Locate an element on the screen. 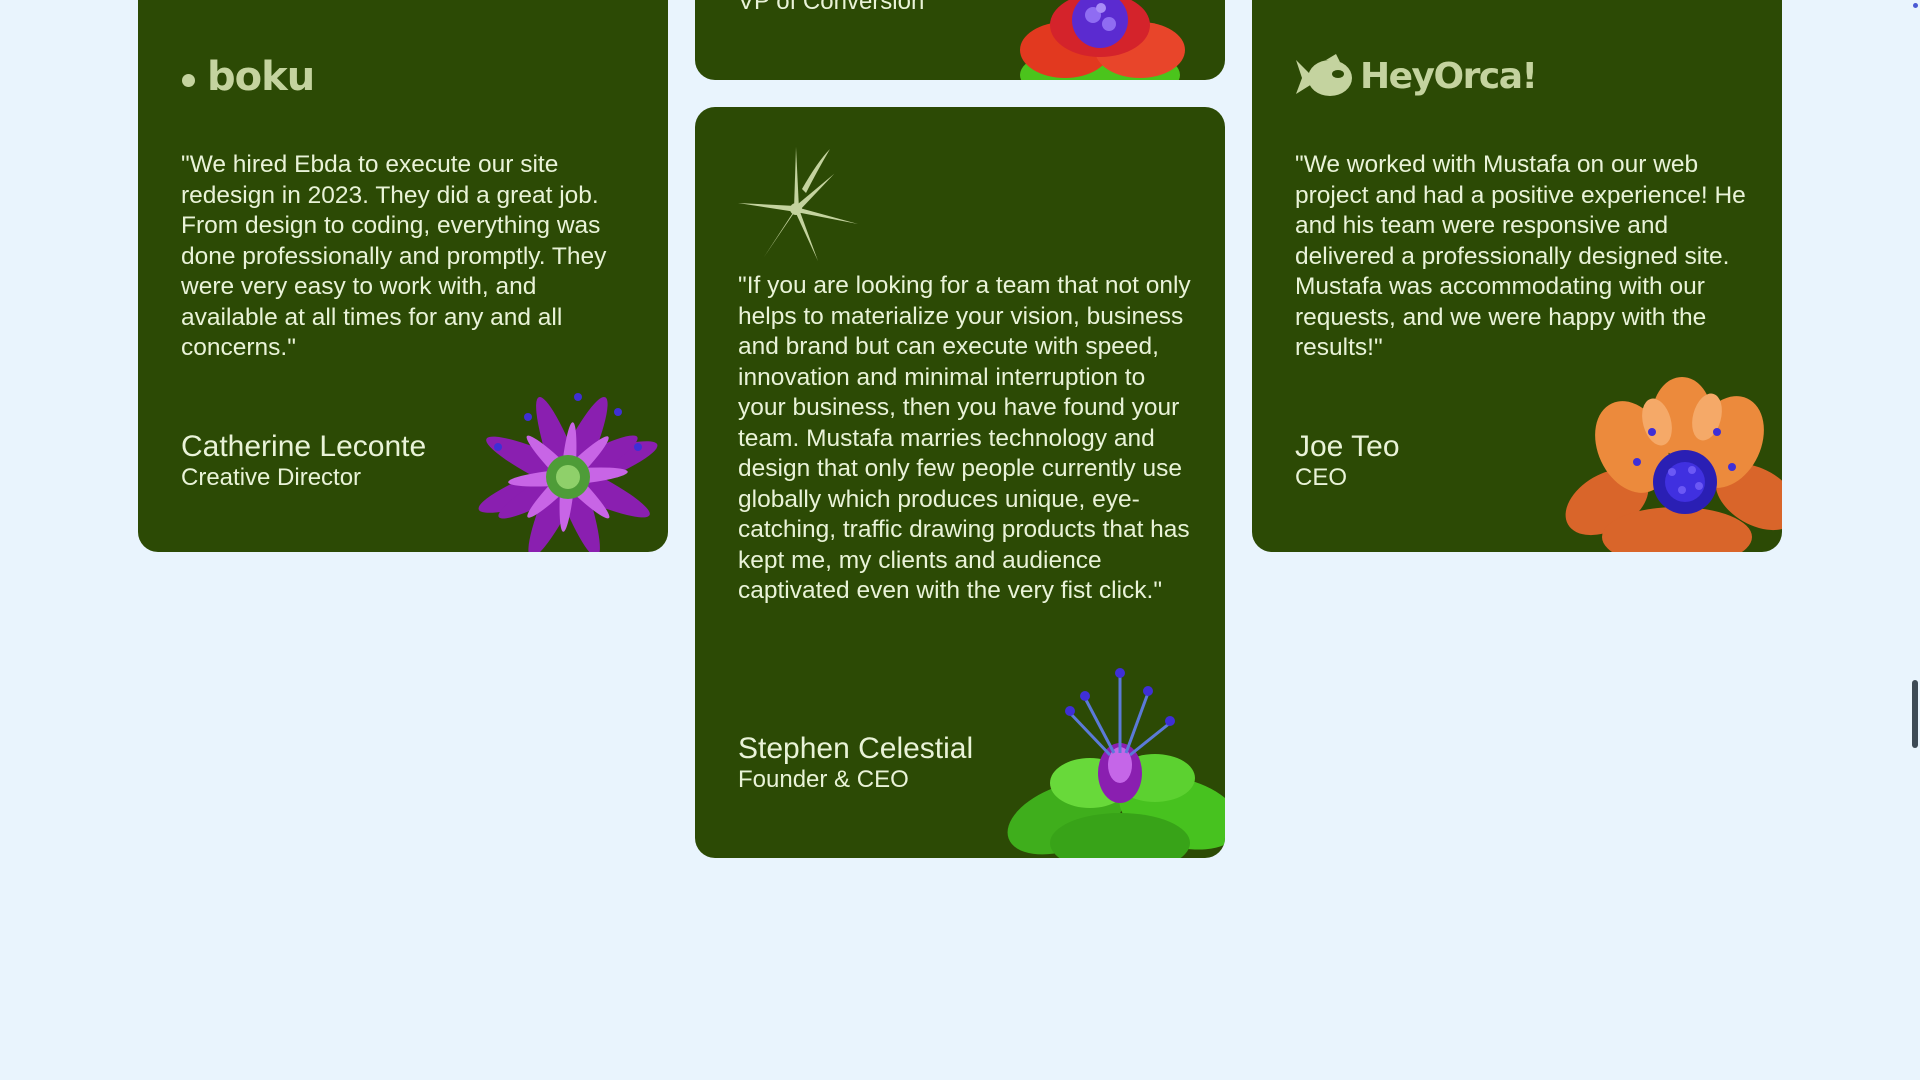  person-role: VP of Conversion is located at coordinates (831, 7).